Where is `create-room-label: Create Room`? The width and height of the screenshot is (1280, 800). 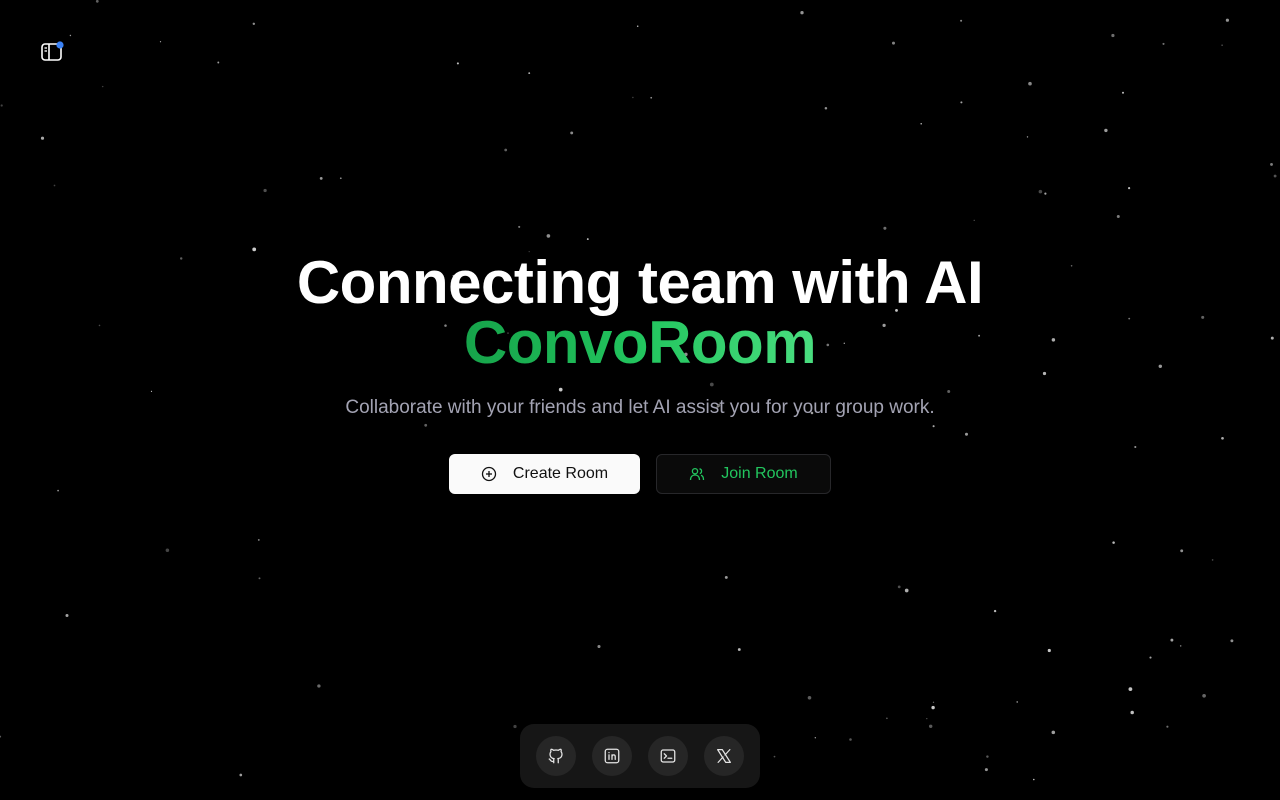 create-room-label: Create Room is located at coordinates (560, 473).